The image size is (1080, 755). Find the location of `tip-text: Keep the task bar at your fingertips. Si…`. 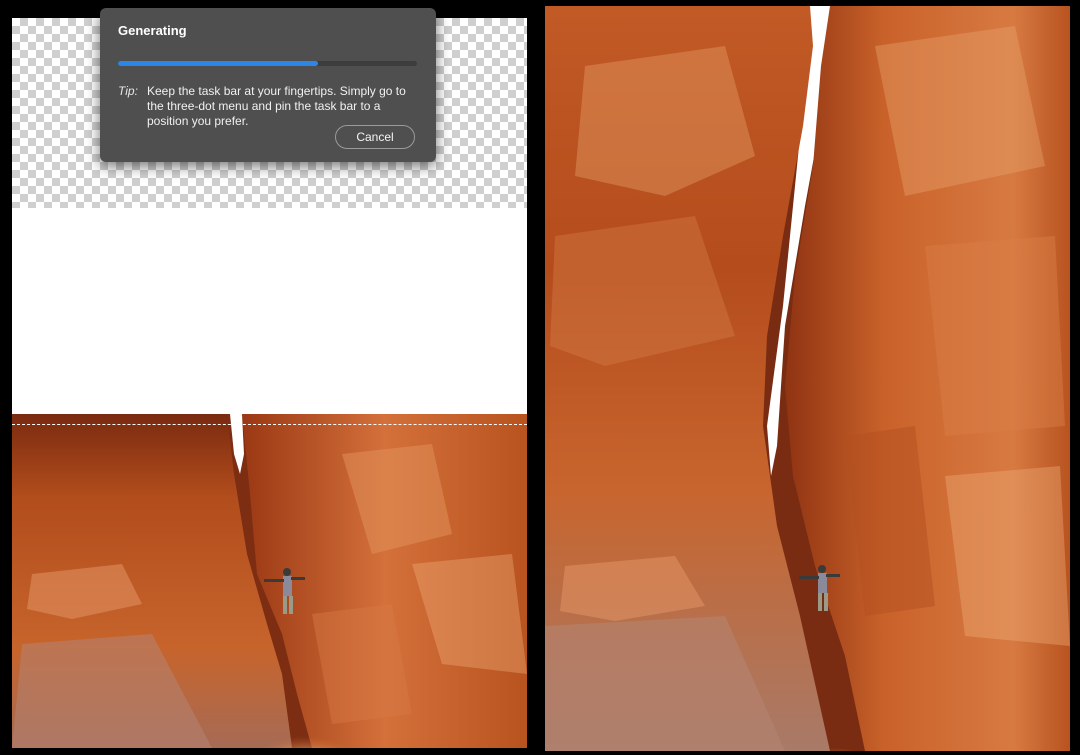

tip-text: Keep the task bar at your fingertips. Si… is located at coordinates (276, 106).